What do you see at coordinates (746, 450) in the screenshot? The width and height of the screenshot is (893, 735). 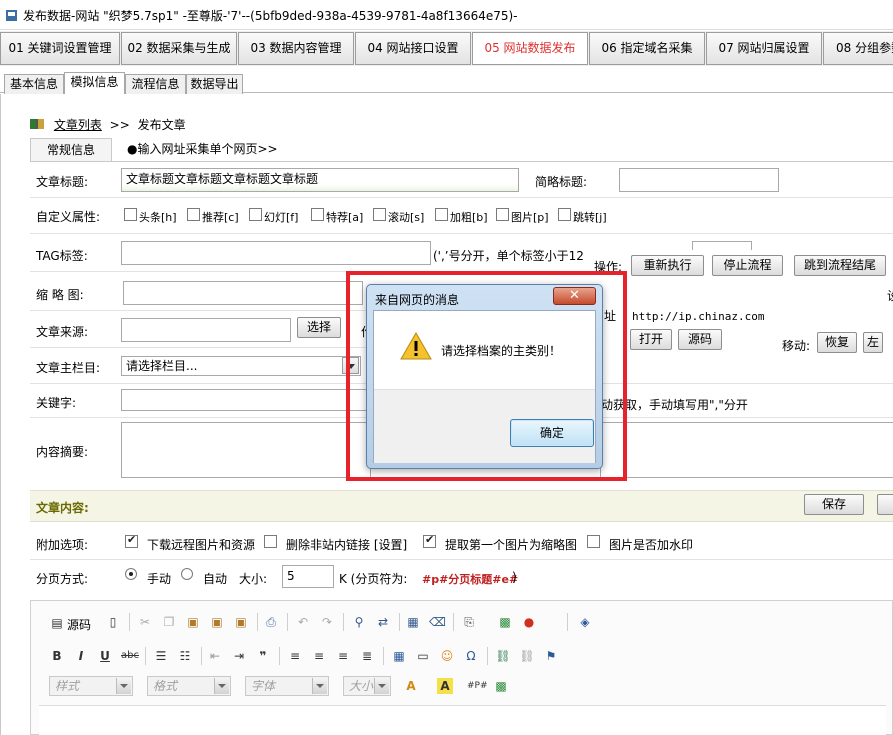 I see `summary-extra-area` at bounding box center [746, 450].